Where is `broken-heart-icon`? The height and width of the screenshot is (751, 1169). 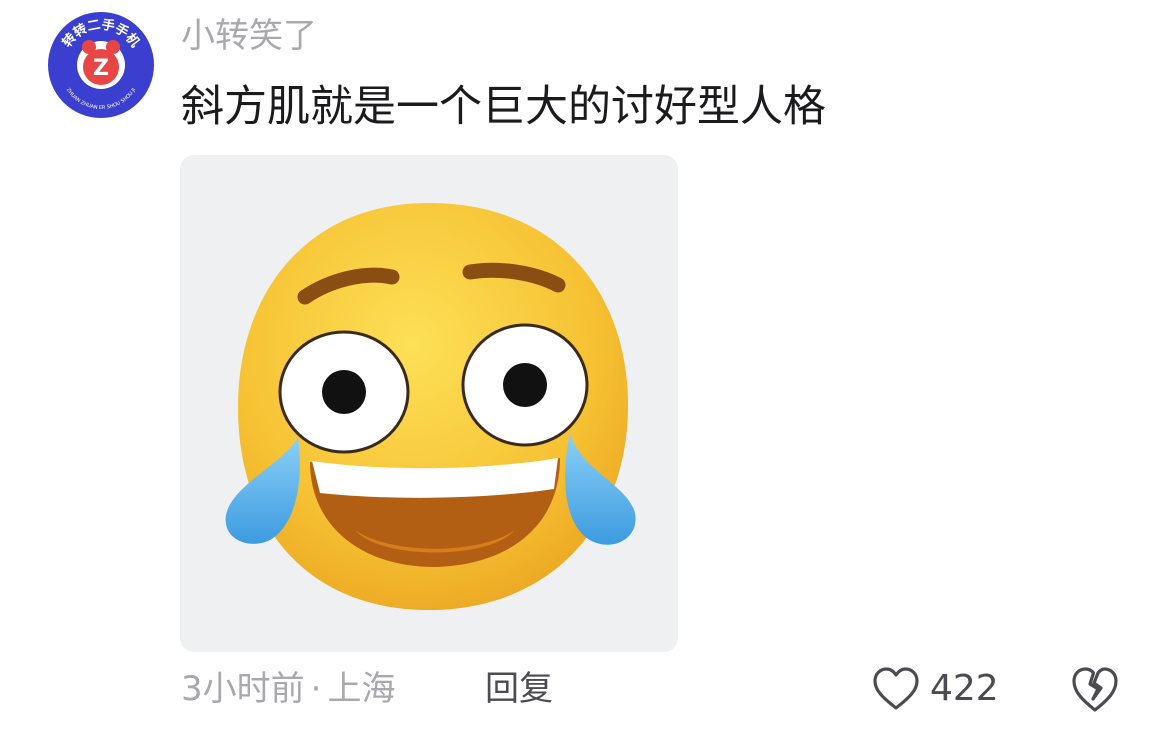
broken-heart-icon is located at coordinates (1095, 689).